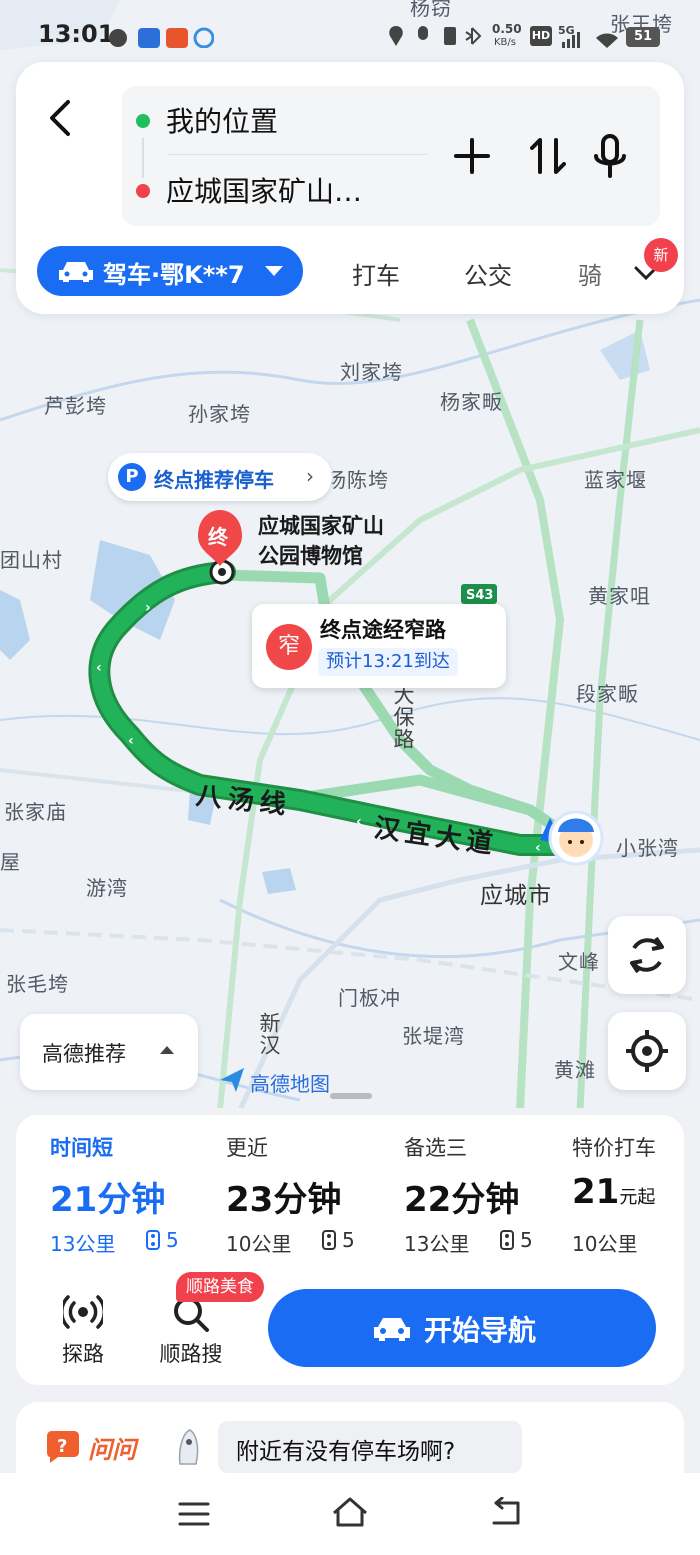 This screenshot has height=1555, width=700. What do you see at coordinates (383, 630) in the screenshot?
I see `narrow-road-title: 终点途经窄路` at bounding box center [383, 630].